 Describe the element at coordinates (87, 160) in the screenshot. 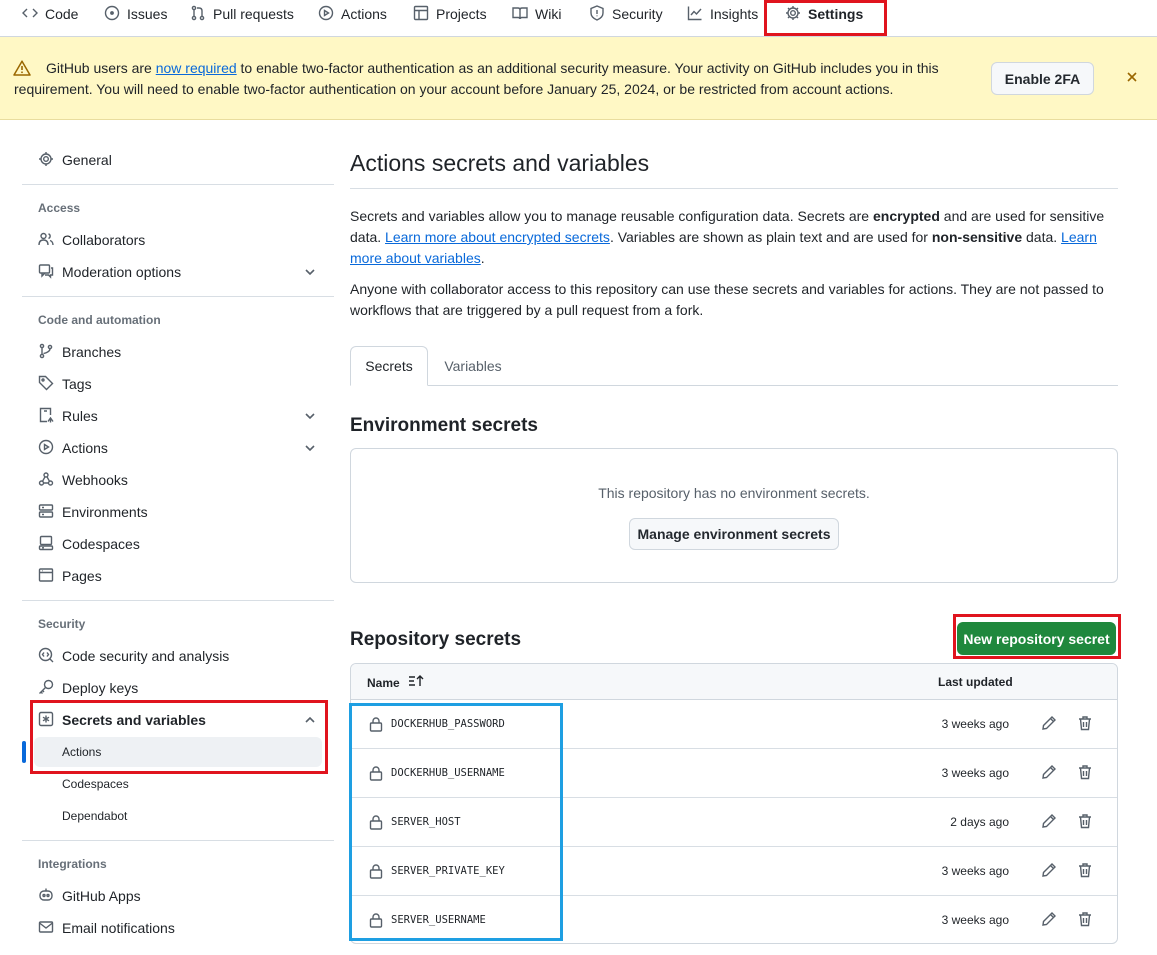

I see `sidebar-label: General` at that location.